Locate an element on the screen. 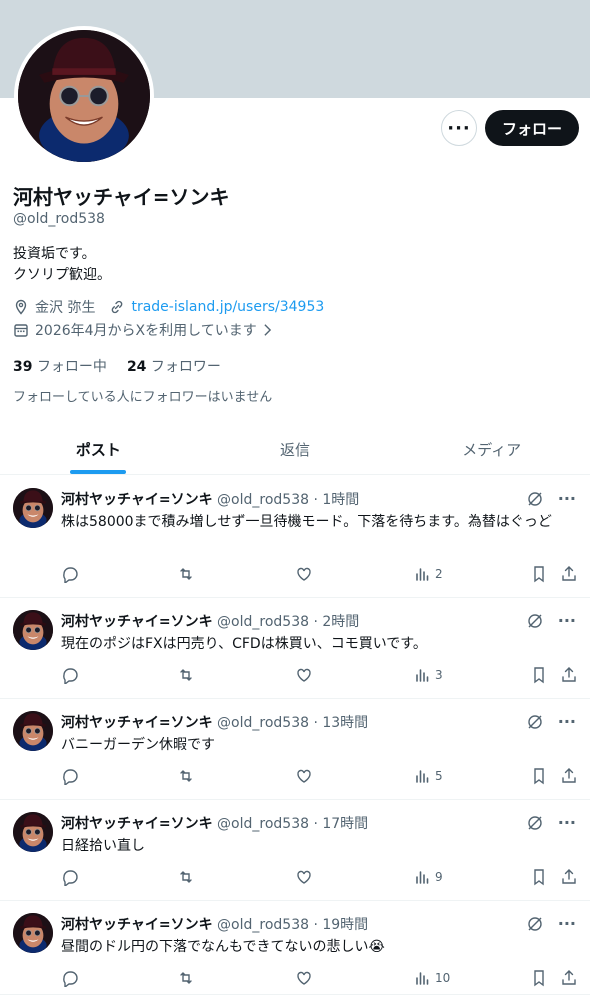  tweet-header: 河村ヤッチャイ=ソンキ @old_rod538 · 19時間 is located at coordinates (214, 924).